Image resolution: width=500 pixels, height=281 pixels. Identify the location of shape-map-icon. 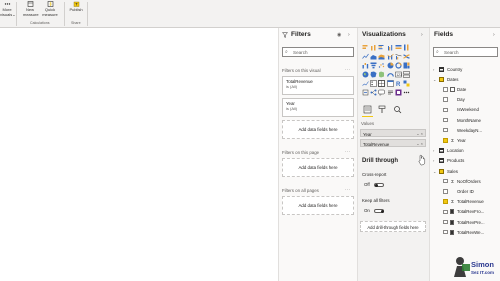
(381, 74).